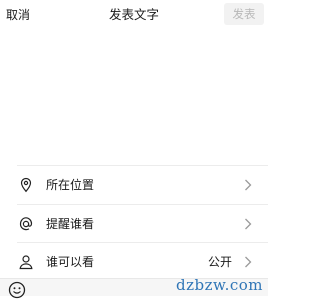 Image resolution: width=320 pixels, height=299 pixels. What do you see at coordinates (26, 224) in the screenshot?
I see `at-sign-icon` at bounding box center [26, 224].